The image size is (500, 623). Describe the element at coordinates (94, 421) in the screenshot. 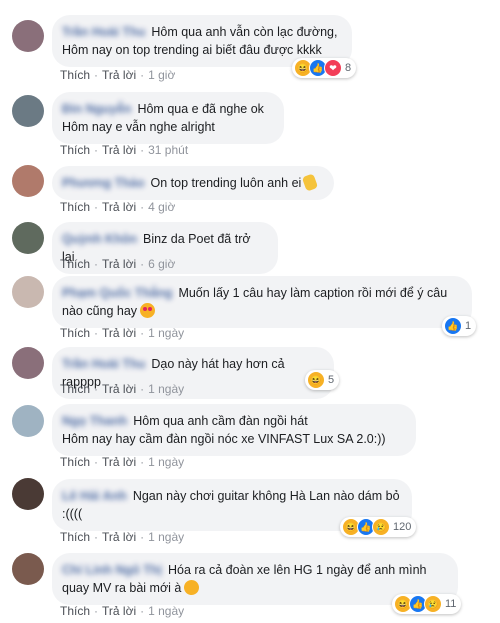

I see `comment-author: Ngọ Thanh` at that location.